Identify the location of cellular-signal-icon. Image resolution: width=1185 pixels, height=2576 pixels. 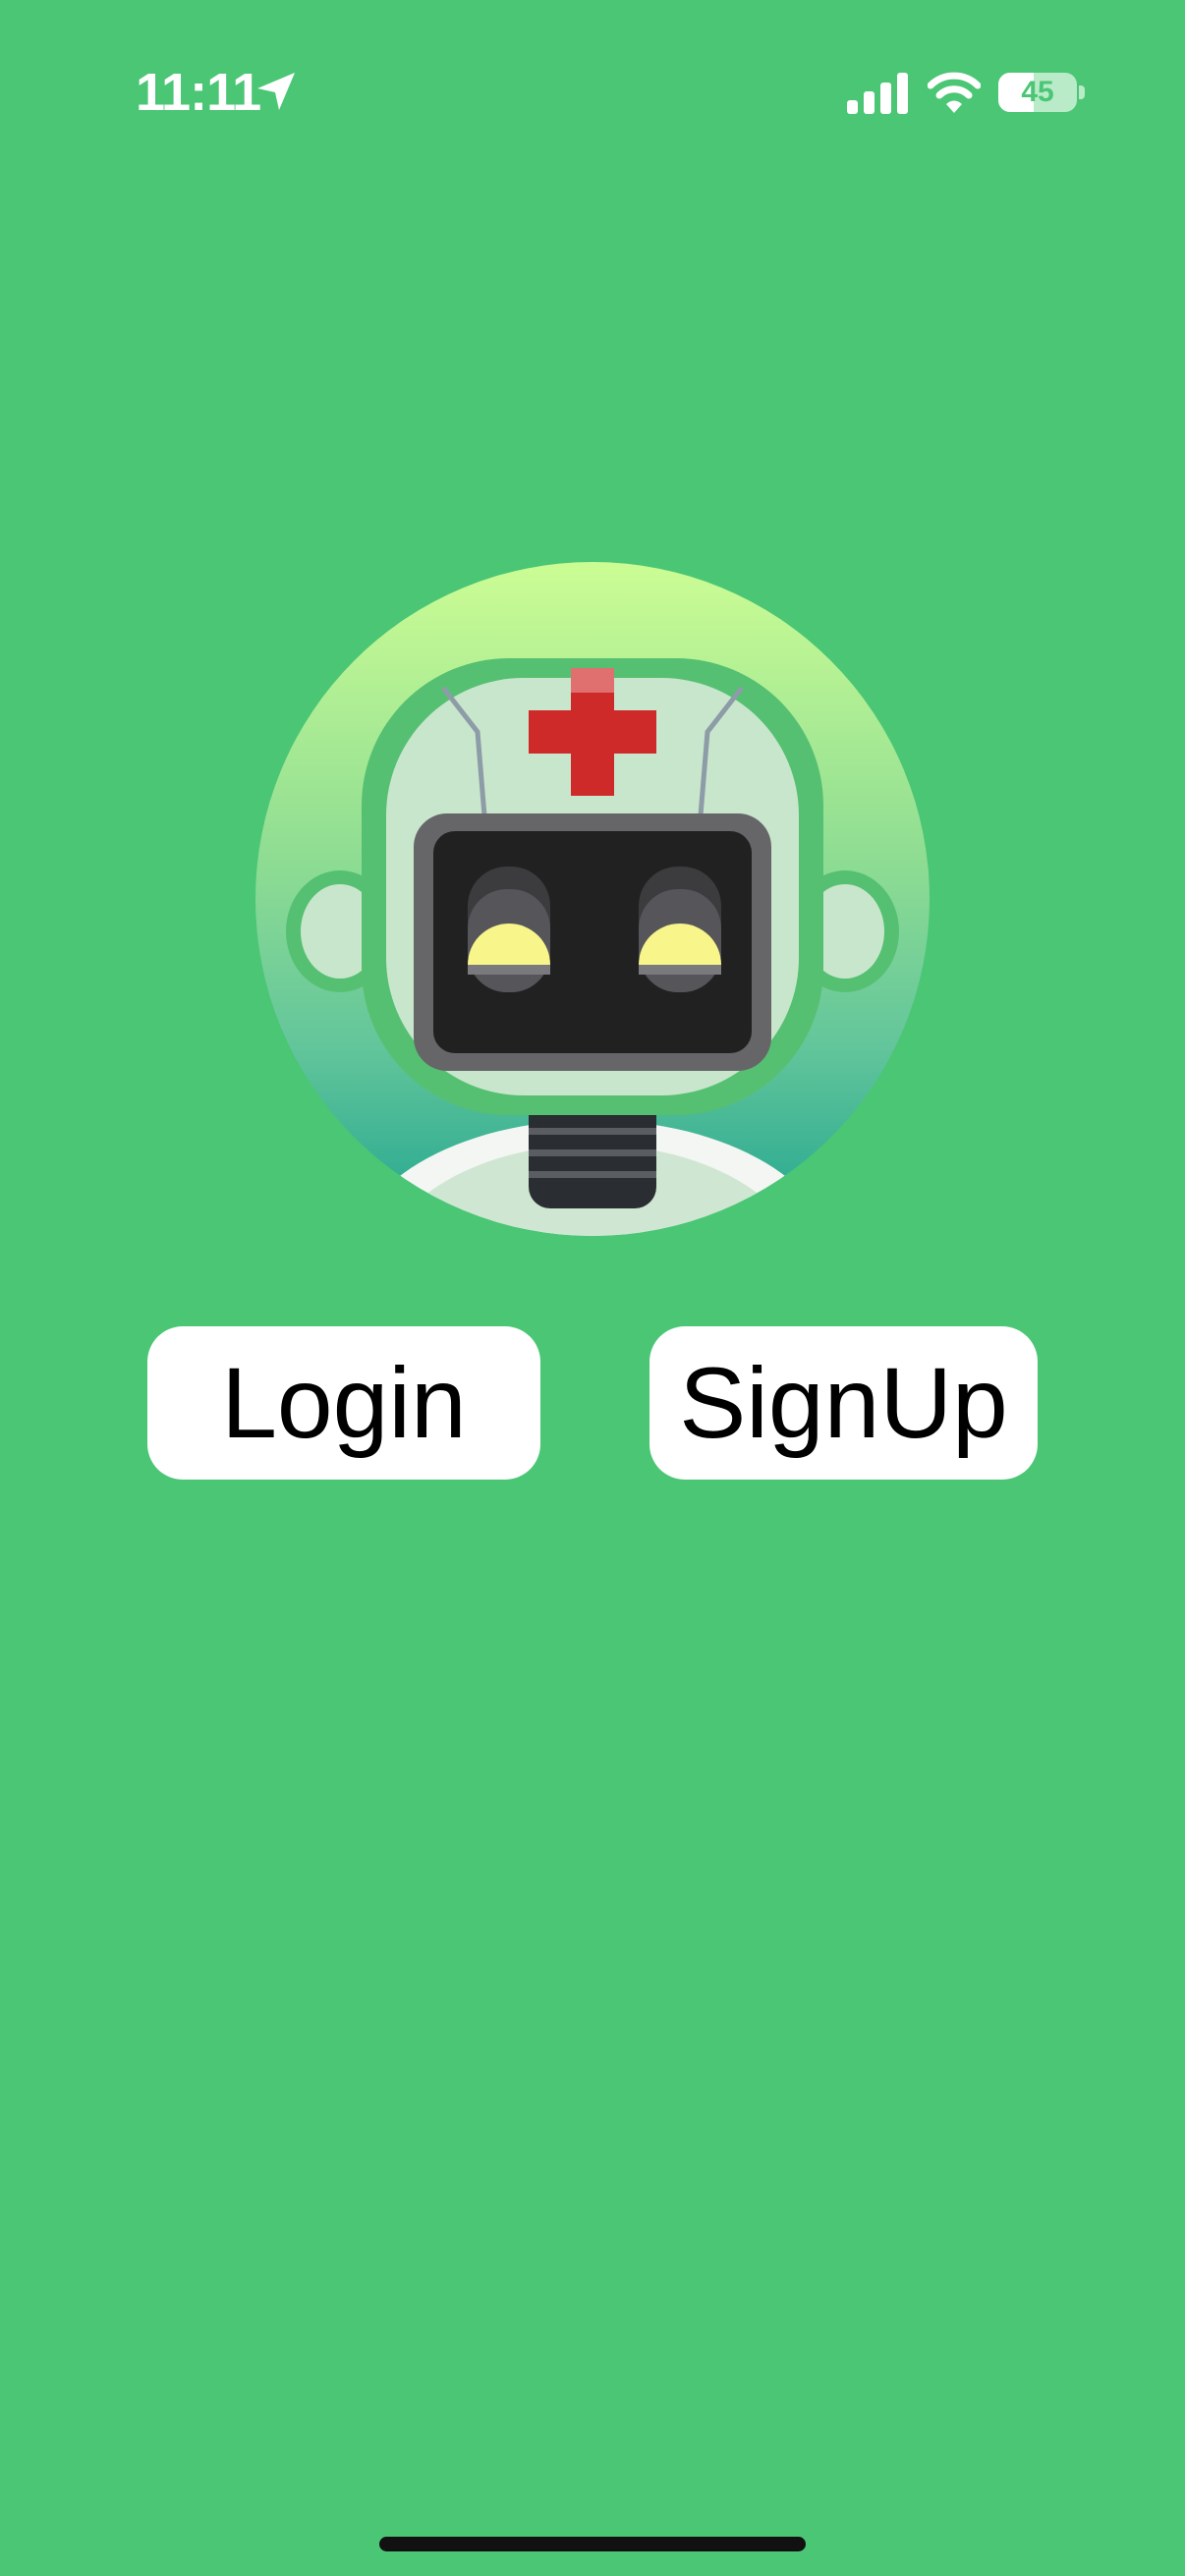
(878, 93).